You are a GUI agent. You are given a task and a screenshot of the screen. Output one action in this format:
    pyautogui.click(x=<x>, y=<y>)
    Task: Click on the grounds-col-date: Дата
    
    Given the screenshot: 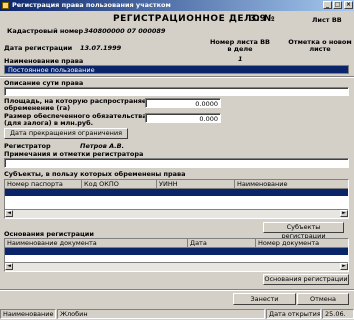 What is the action you would take?
    pyautogui.click(x=222, y=243)
    